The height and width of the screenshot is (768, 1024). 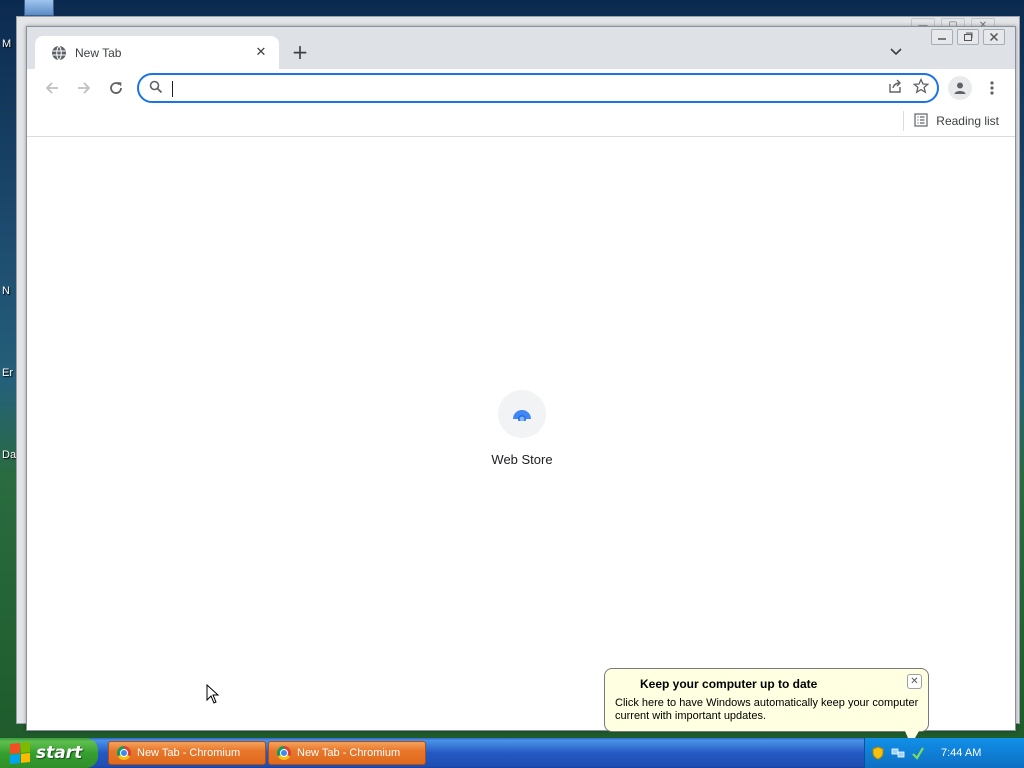 I want to click on reload-button, so click(x=116, y=88).